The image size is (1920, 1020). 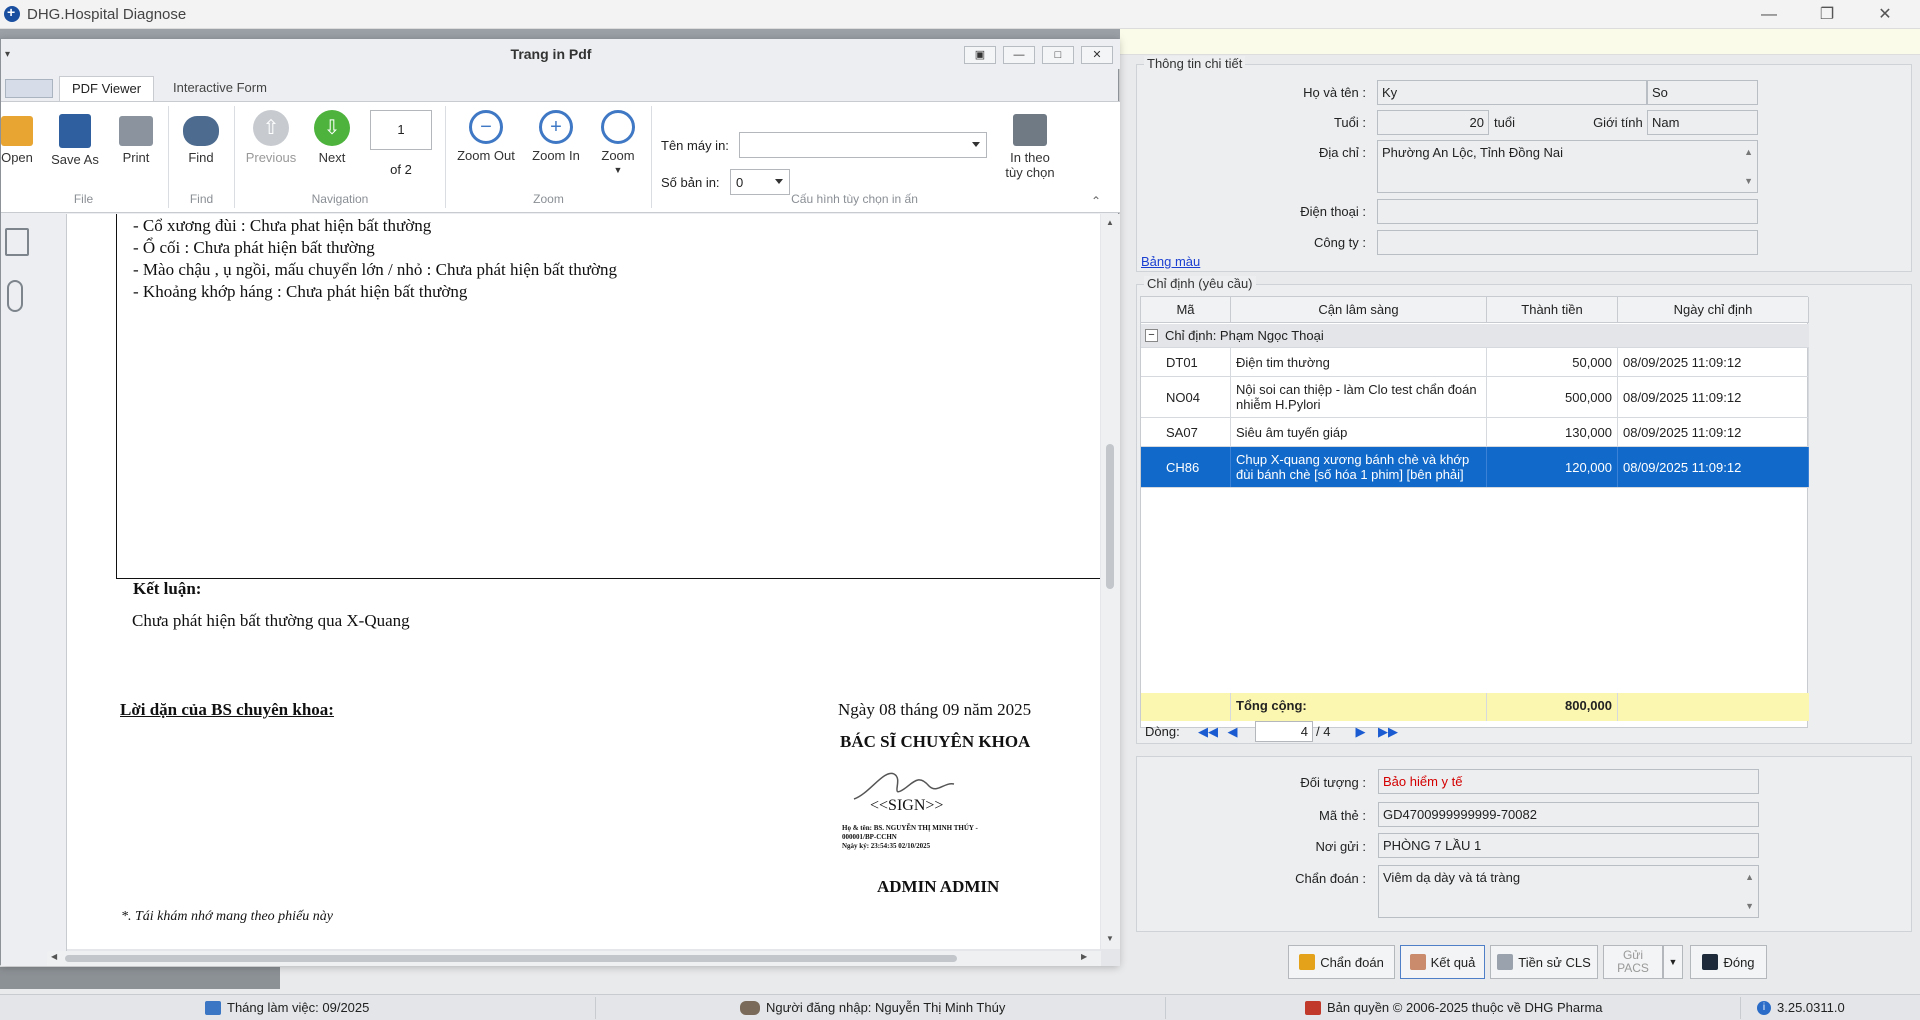 I want to click on vertical-scrollbar: ▲ ▼, so click(x=1110, y=581).